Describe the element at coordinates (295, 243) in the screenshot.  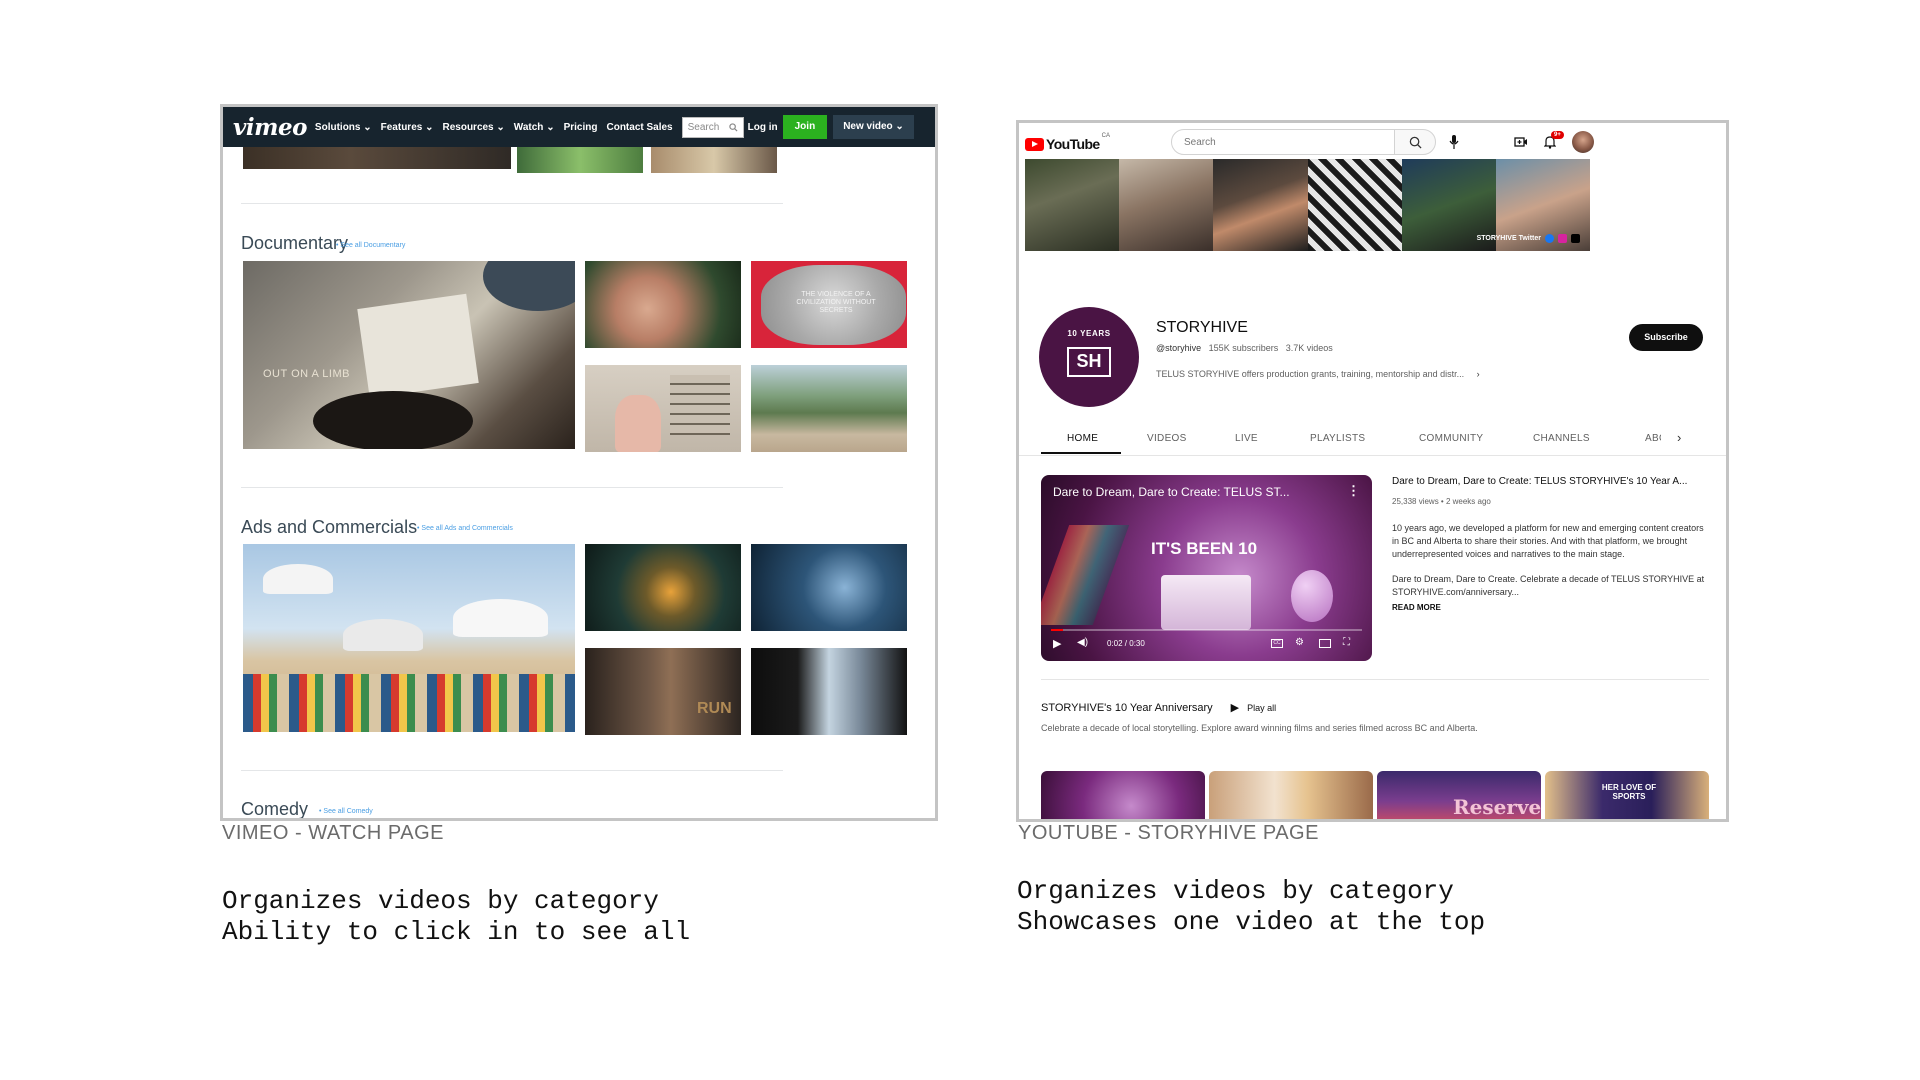
I see `section-title-documentary: Documentary` at that location.